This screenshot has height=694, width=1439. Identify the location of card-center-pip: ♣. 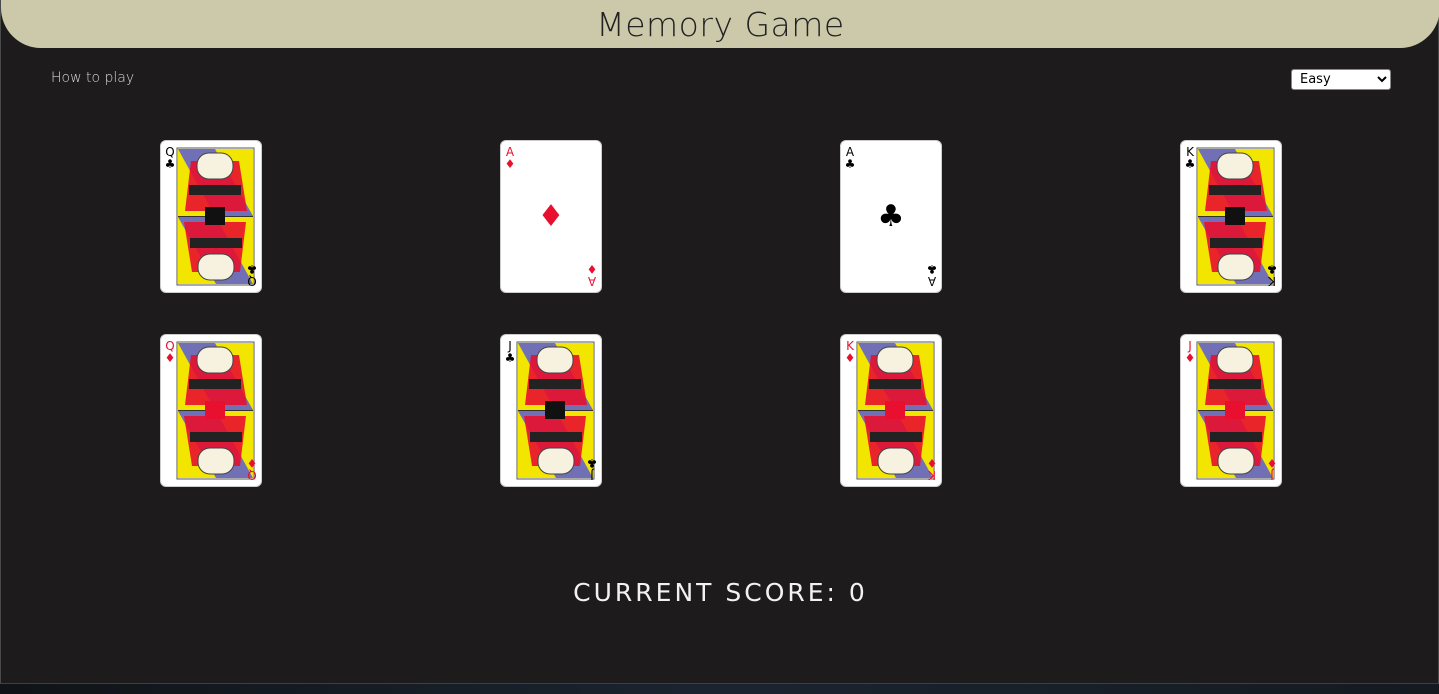
(891, 216).